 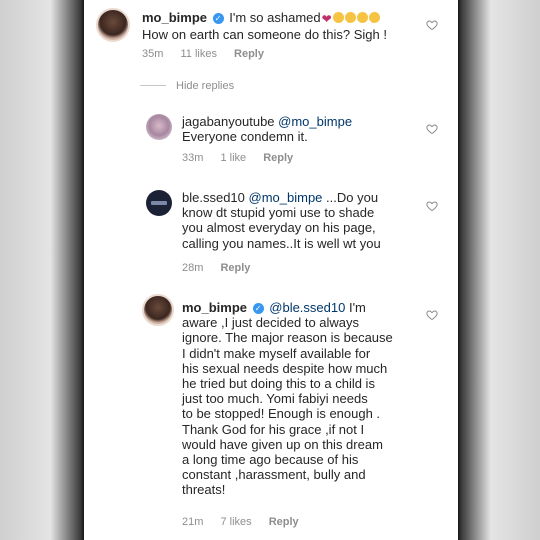 I want to click on comment-text-line: you almost everyday on his page,, so click(x=279, y=228).